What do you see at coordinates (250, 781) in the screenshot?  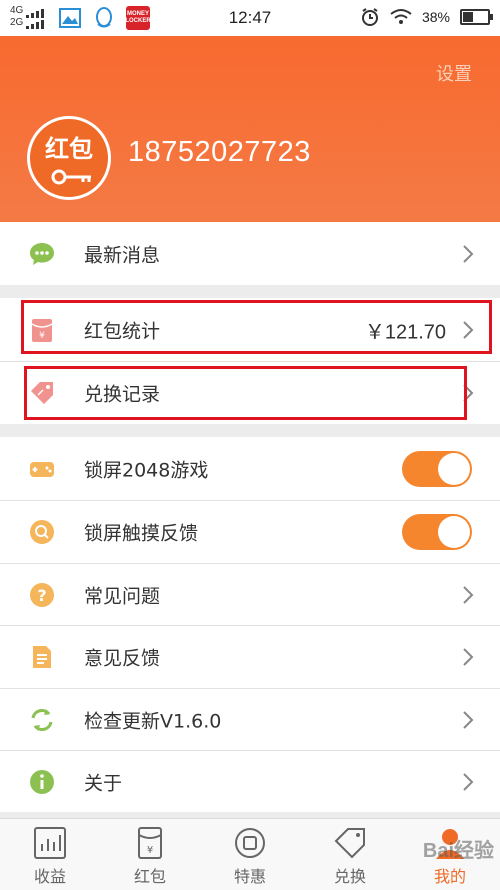 I see `menu-item-about: 关于` at bounding box center [250, 781].